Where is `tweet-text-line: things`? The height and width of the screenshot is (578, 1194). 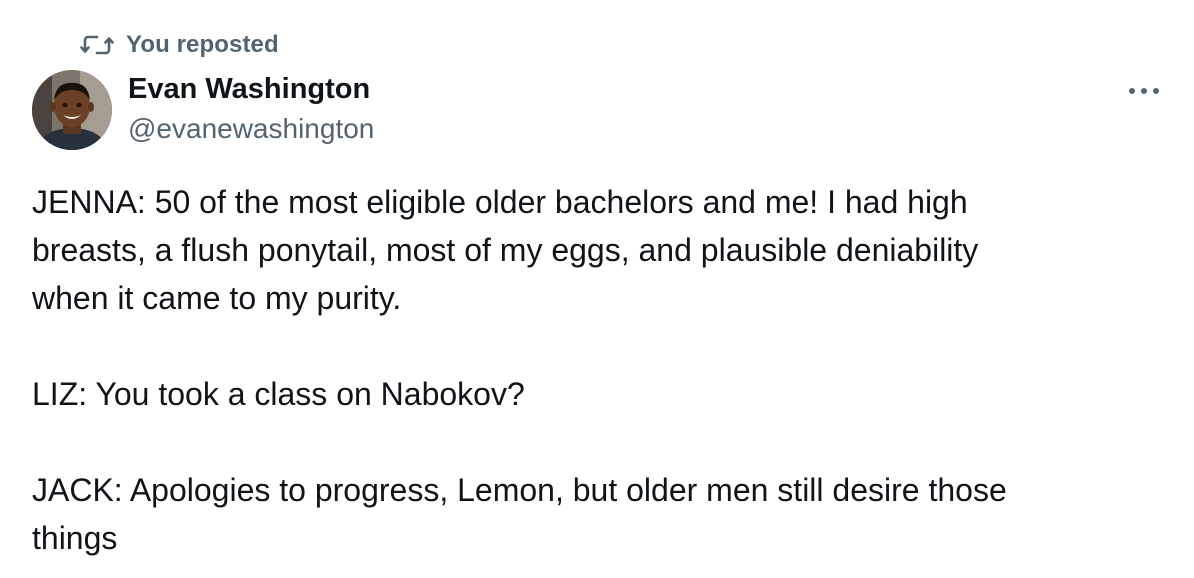
tweet-text-line: things is located at coordinates (75, 538).